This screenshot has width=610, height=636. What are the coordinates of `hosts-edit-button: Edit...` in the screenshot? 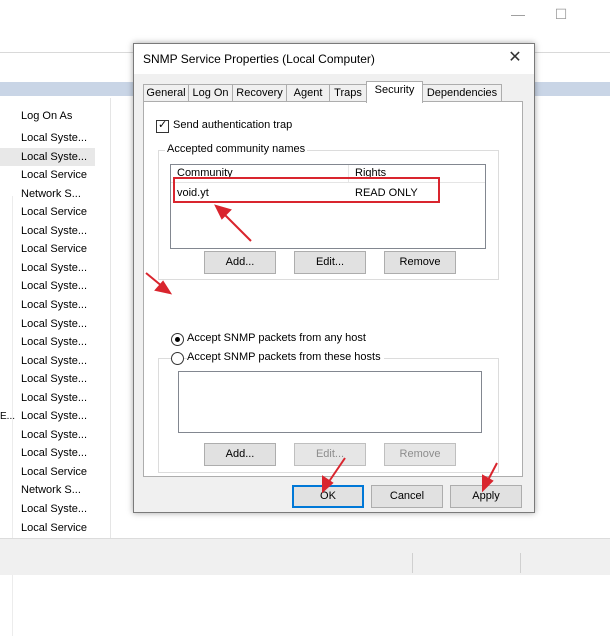 It's located at (330, 454).